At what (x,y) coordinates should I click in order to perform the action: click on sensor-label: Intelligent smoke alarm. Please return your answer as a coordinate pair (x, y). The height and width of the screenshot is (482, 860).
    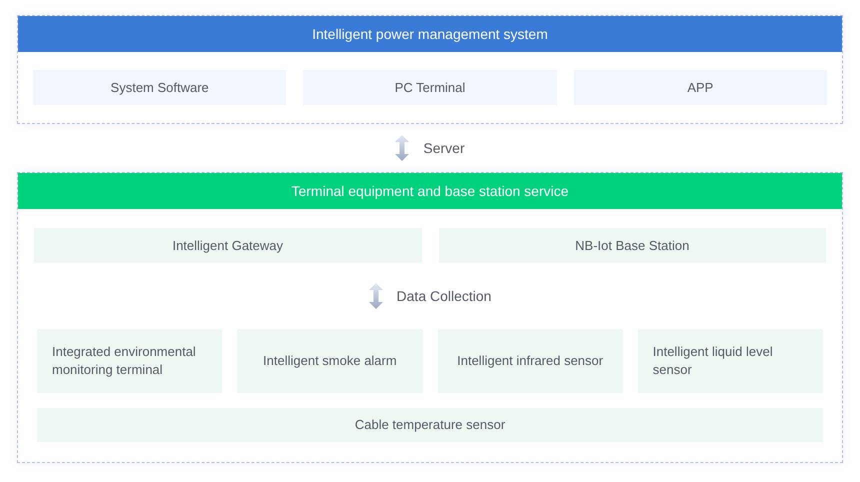
    Looking at the image, I should click on (330, 361).